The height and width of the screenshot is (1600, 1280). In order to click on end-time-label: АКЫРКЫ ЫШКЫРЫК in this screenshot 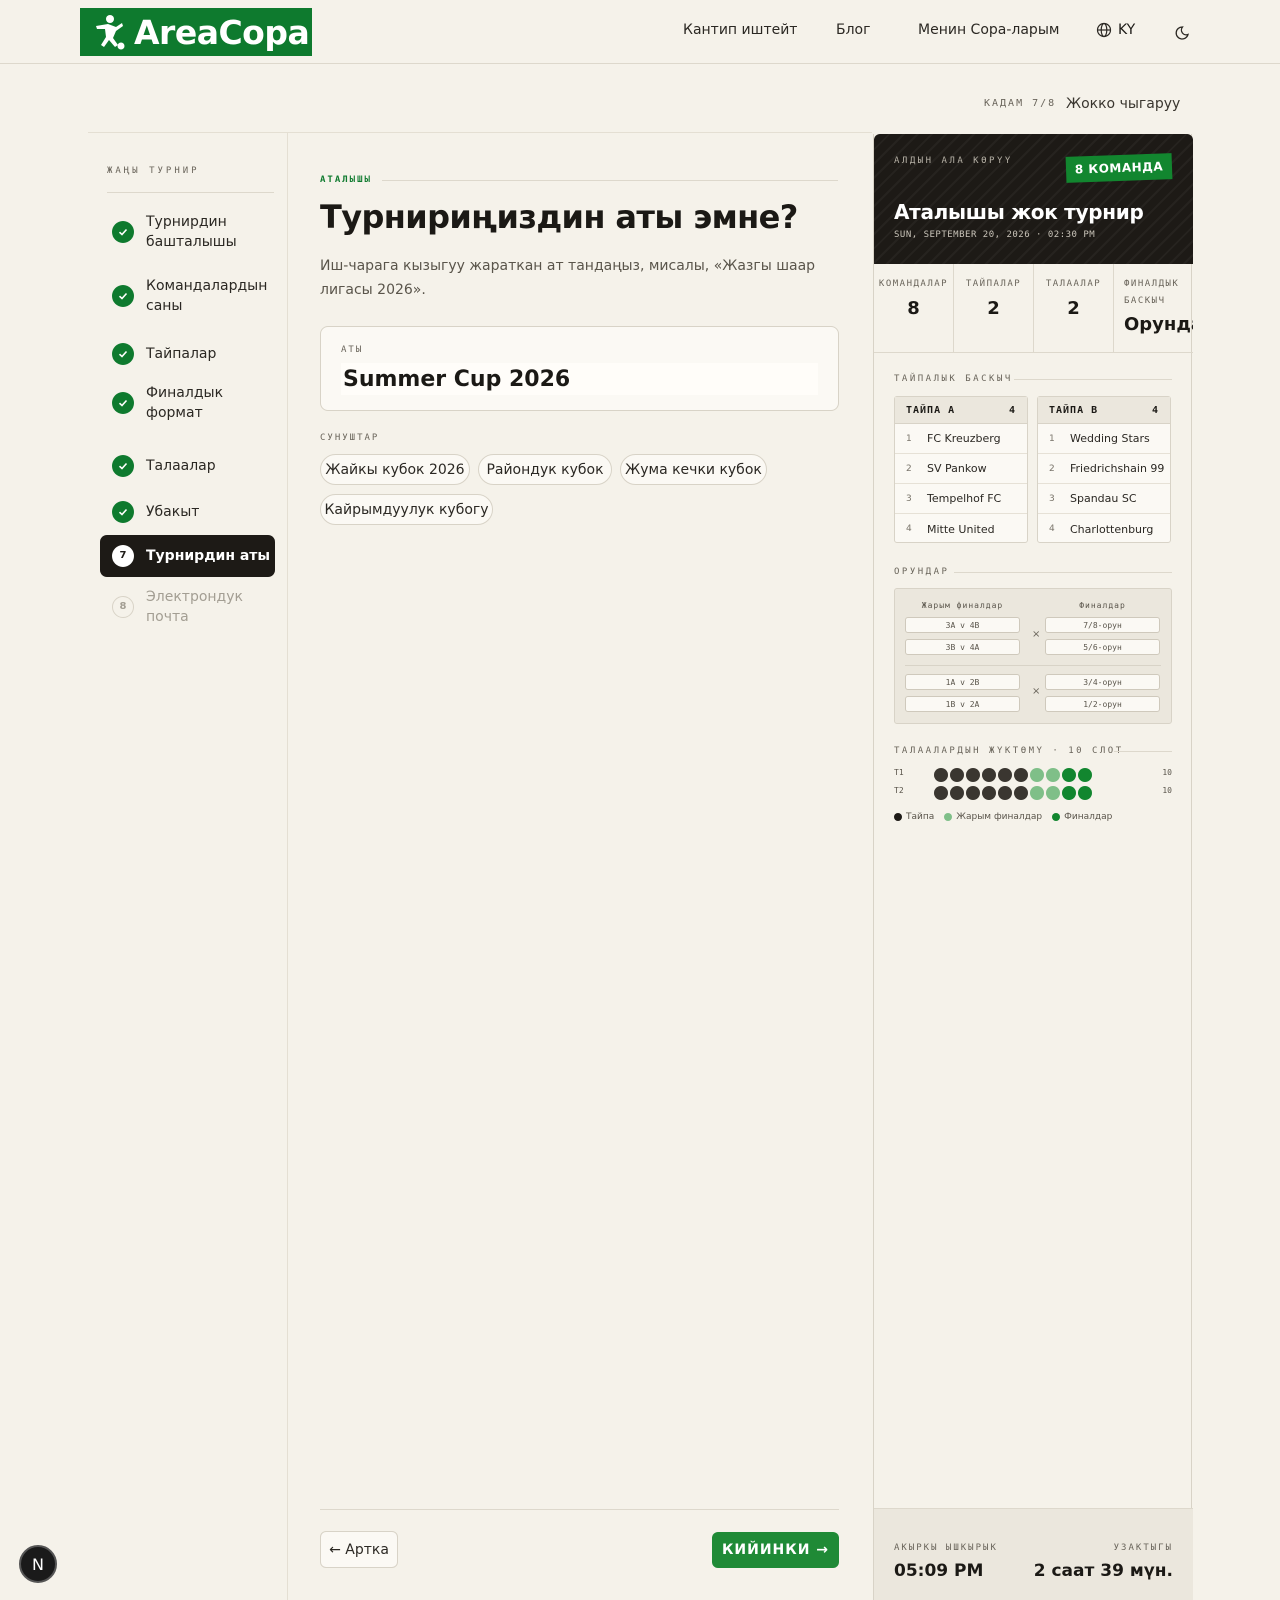, I will do `click(946, 1548)`.